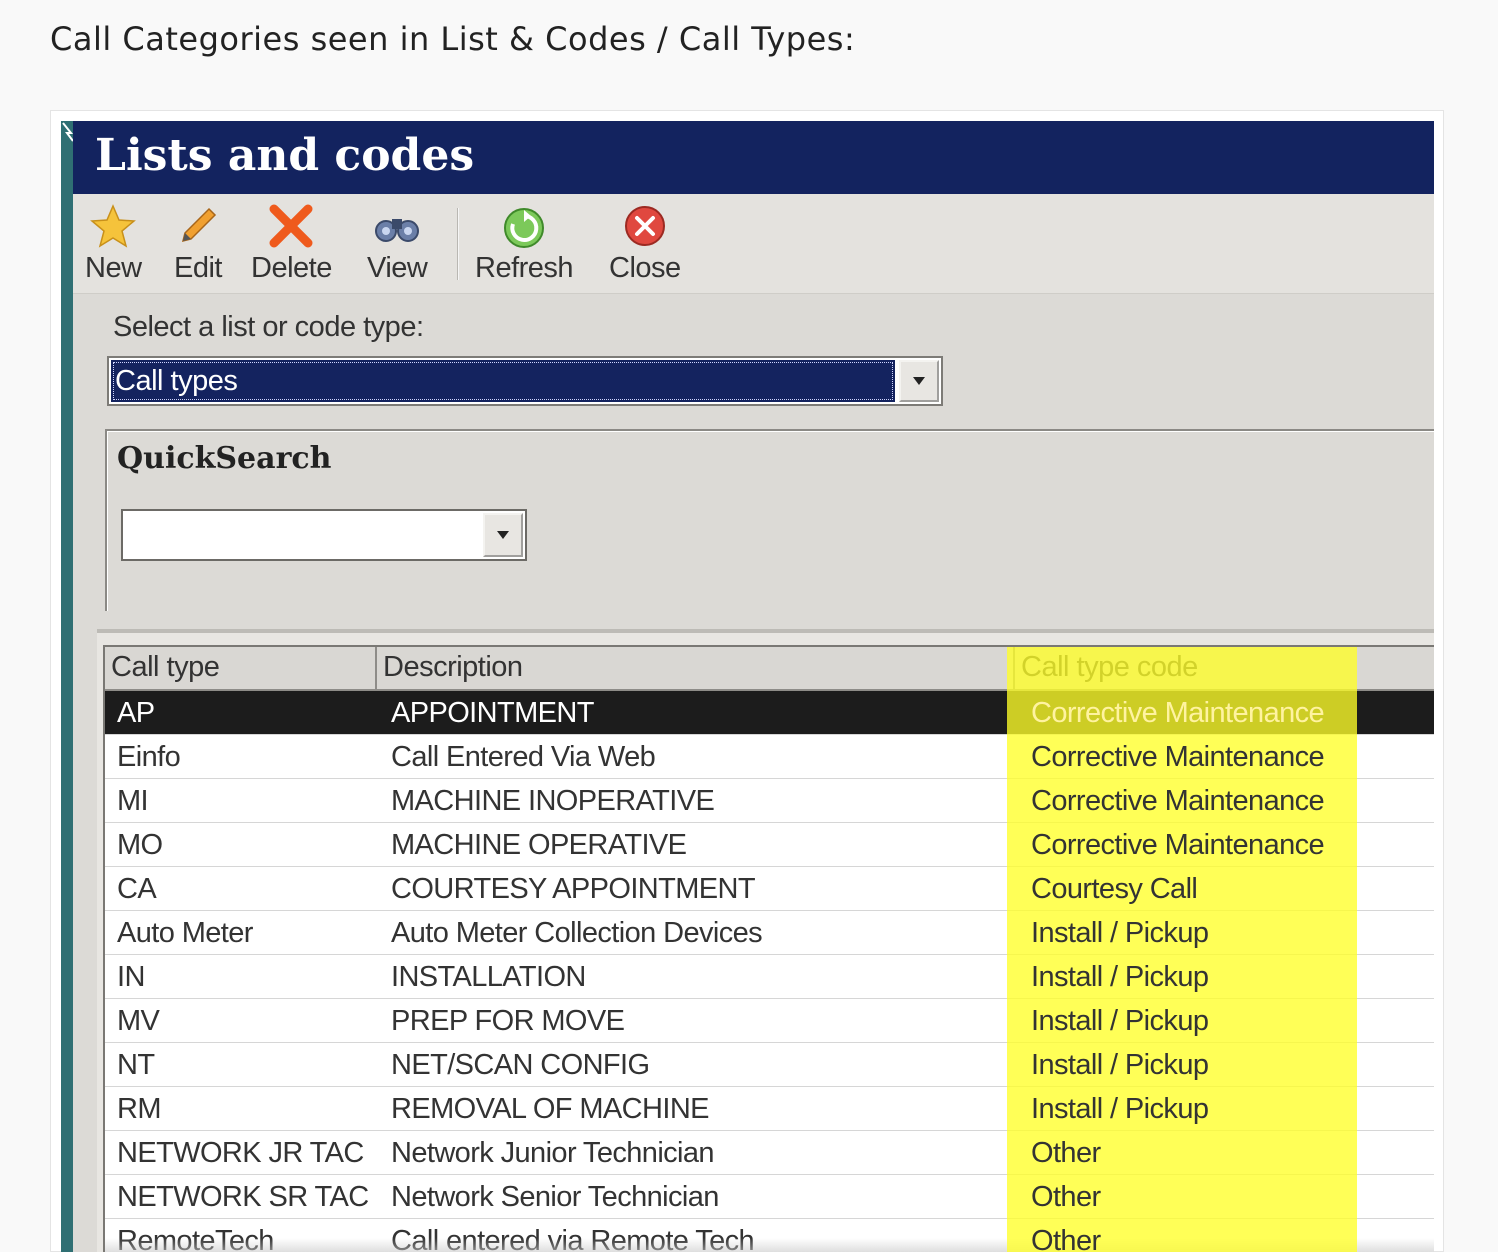 This screenshot has width=1498, height=1252. I want to click on cell-call-type: Auto Meter, so click(185, 933).